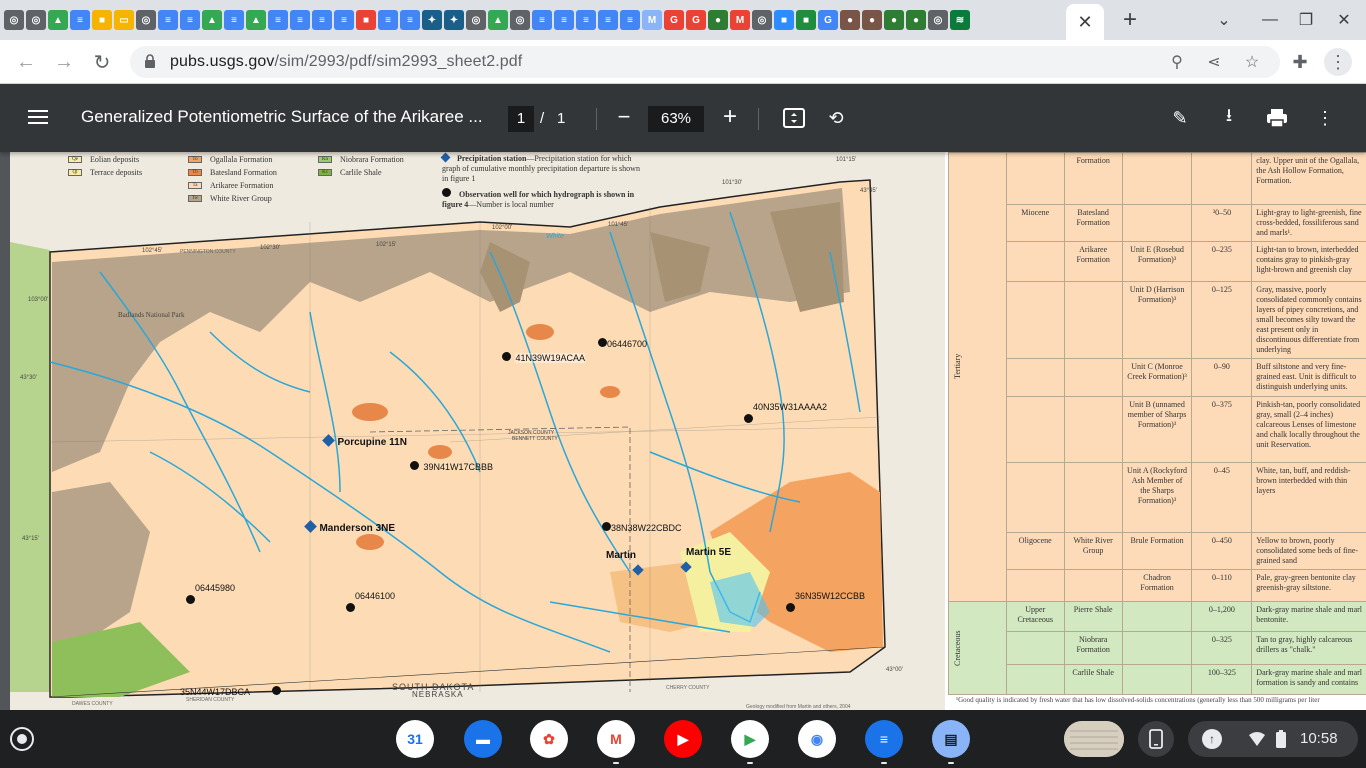  What do you see at coordinates (676, 119) in the screenshot?
I see `zoom-level-input: 63%` at bounding box center [676, 119].